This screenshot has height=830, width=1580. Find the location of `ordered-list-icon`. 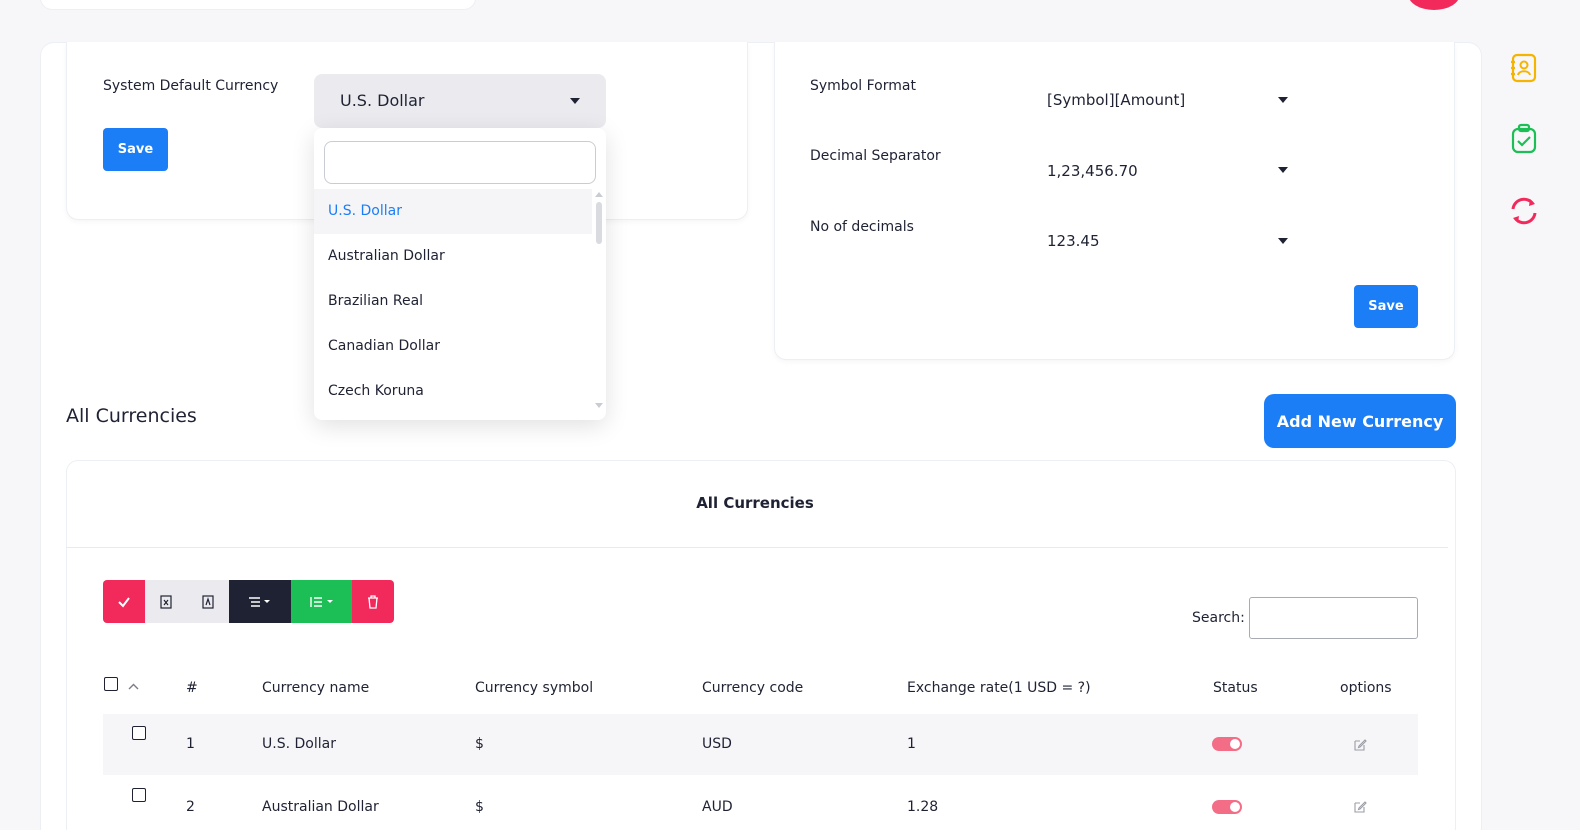

ordered-list-icon is located at coordinates (321, 601).